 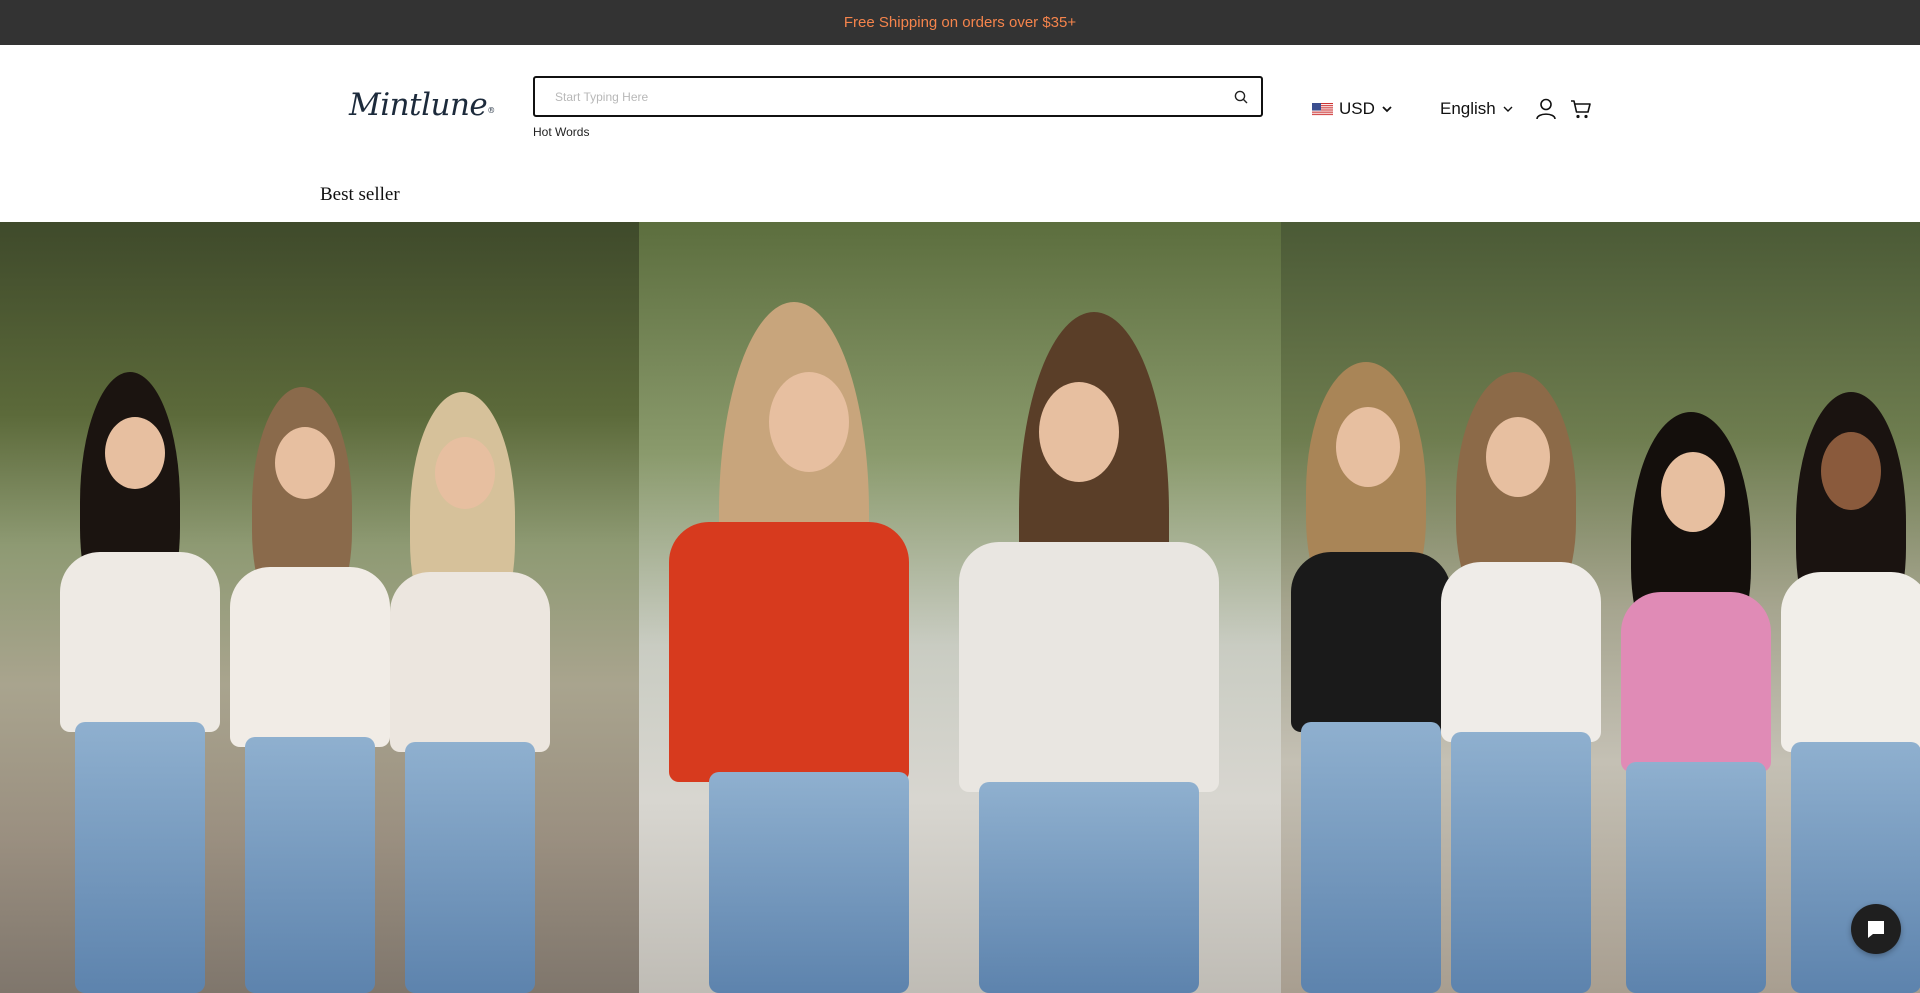 I want to click on chat-button, so click(x=1876, y=929).